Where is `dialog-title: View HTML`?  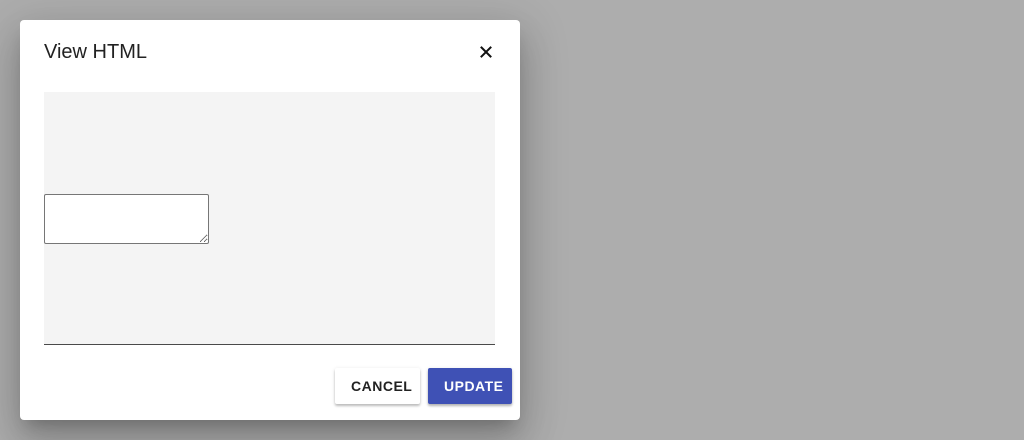 dialog-title: View HTML is located at coordinates (95, 52).